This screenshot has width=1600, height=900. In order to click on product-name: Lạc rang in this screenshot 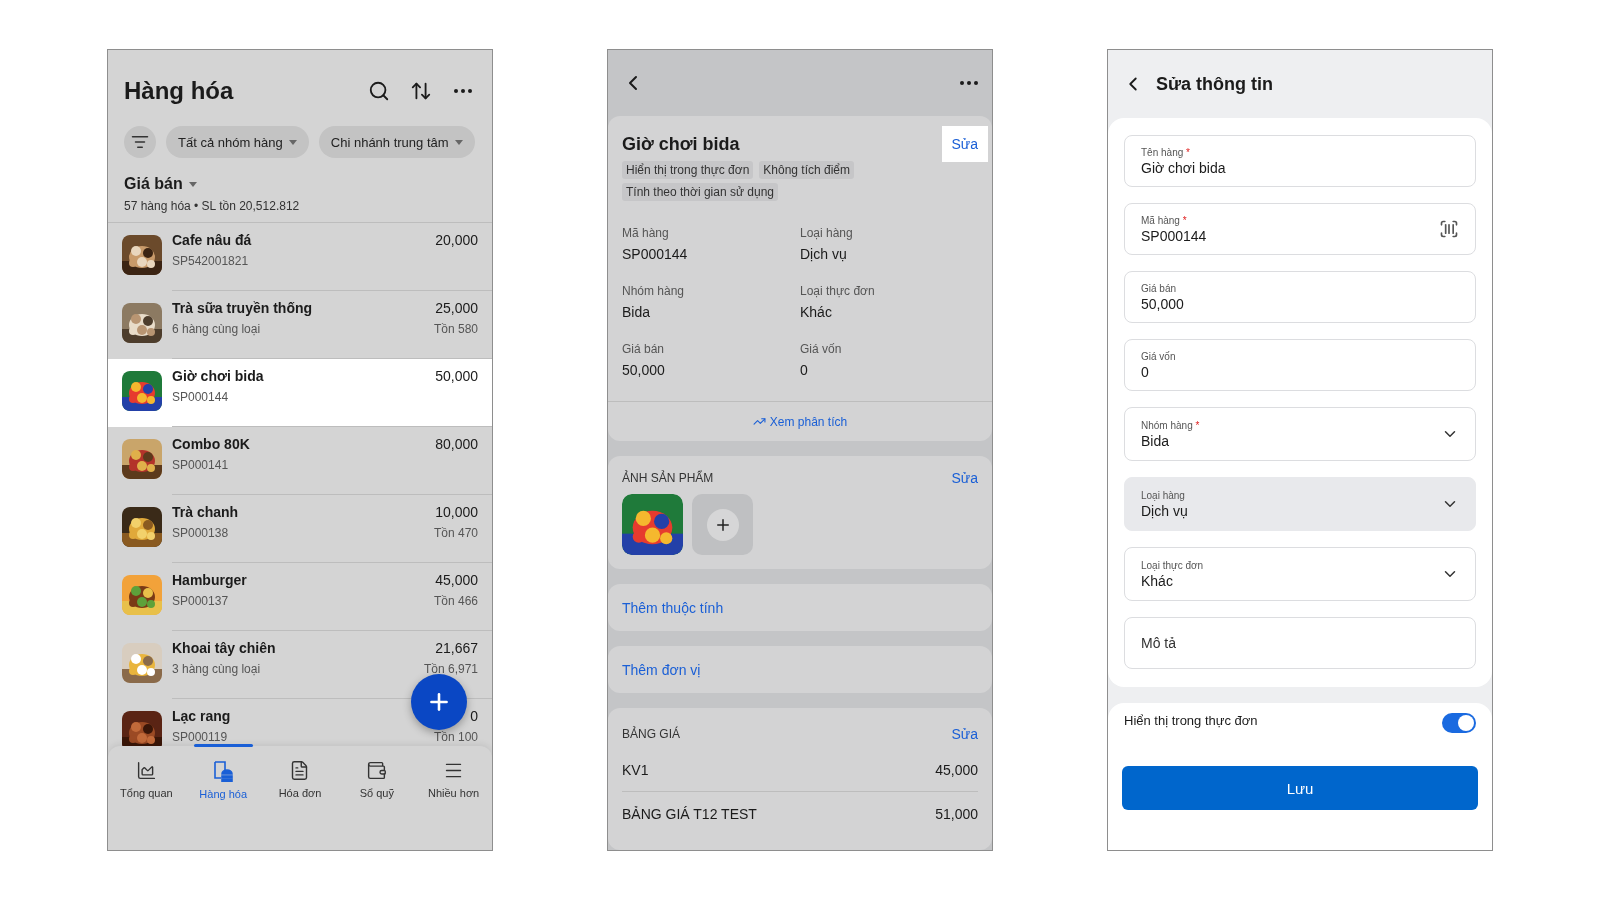, I will do `click(202, 716)`.